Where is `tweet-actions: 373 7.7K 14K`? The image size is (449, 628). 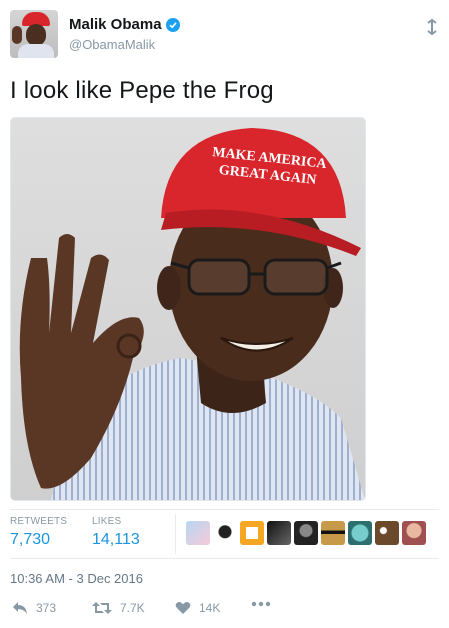 tweet-actions: 373 7.7K 14K is located at coordinates (160, 611).